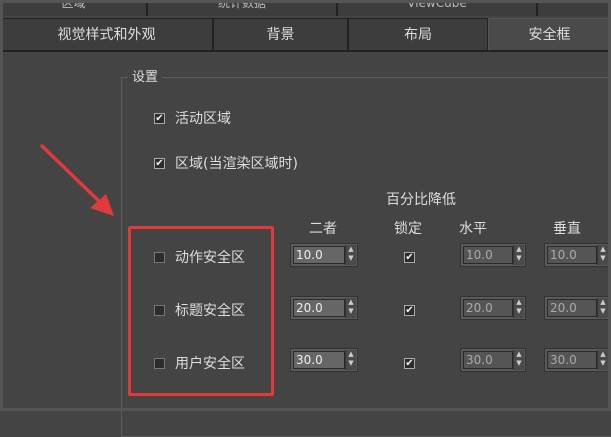 The image size is (611, 437). Describe the element at coordinates (201, 311) in the screenshot. I see `highlight-box` at that location.